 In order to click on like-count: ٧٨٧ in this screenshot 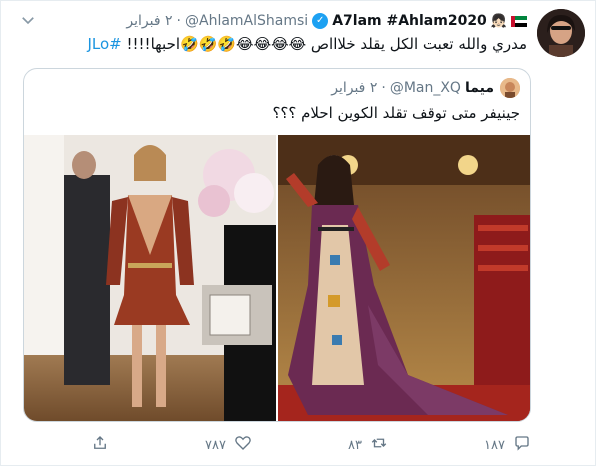, I will do `click(215, 445)`.